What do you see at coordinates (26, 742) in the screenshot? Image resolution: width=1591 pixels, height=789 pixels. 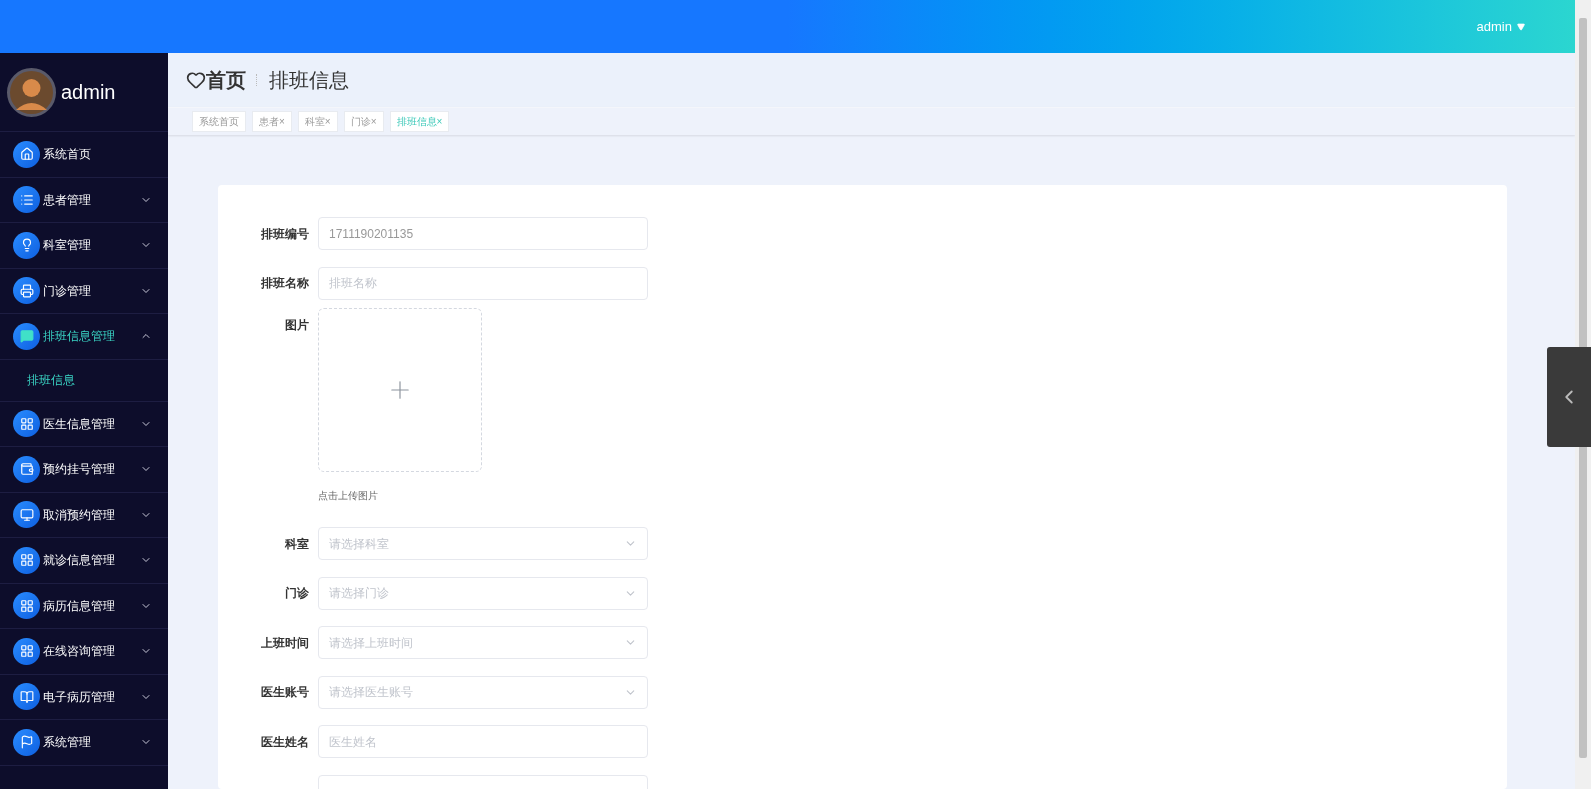 I see `flag-icon` at bounding box center [26, 742].